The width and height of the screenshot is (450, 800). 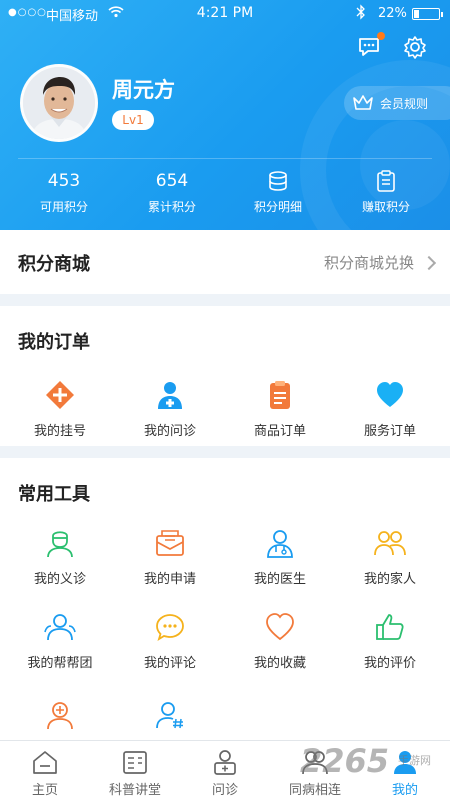 I want to click on my-comments-button: 我的评论, so click(x=170, y=642).